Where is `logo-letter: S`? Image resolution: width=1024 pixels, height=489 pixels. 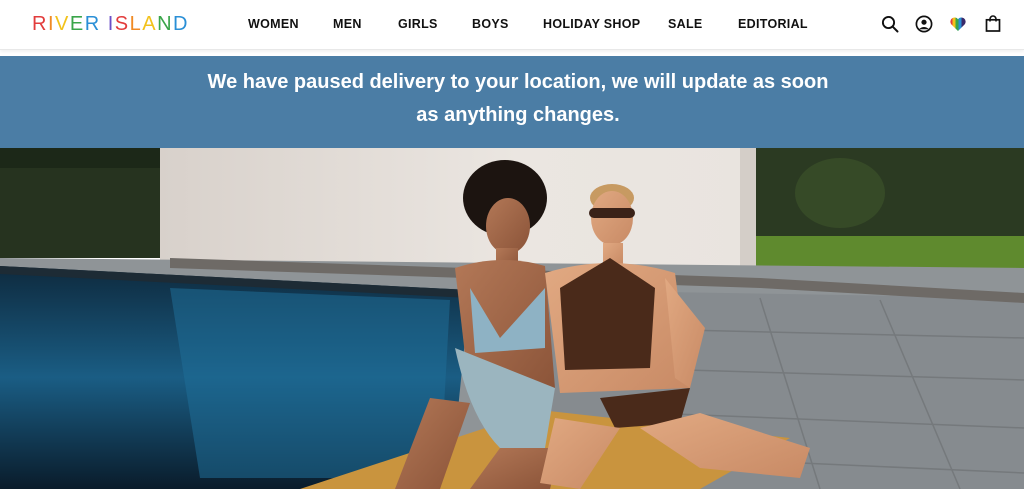 logo-letter: S is located at coordinates (122, 24).